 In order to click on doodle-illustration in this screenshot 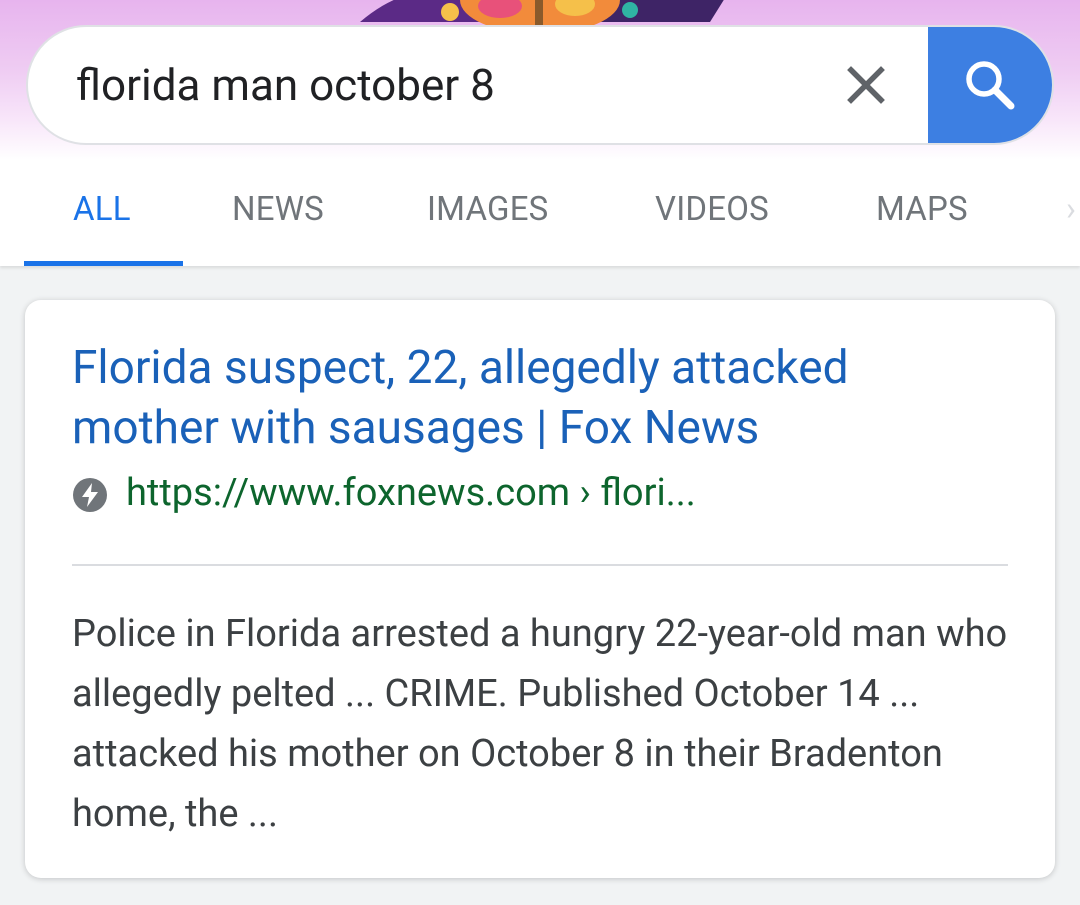, I will do `click(542, 14)`.